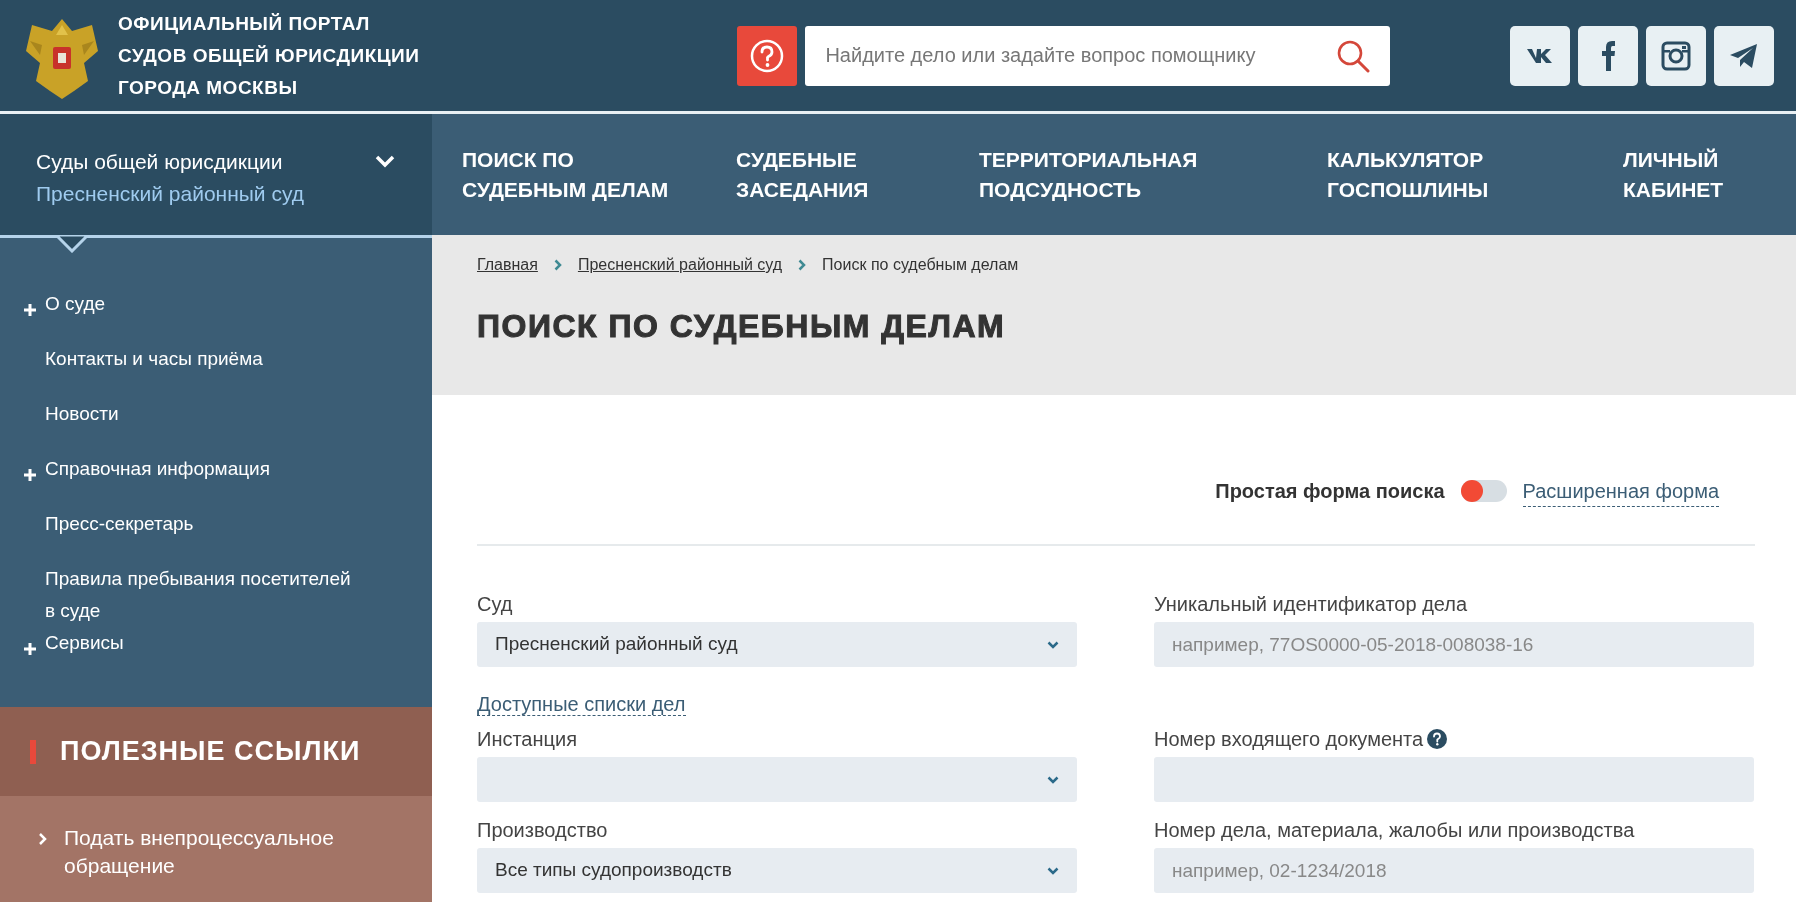 Image resolution: width=1796 pixels, height=905 pixels. I want to click on search-field: Найдите дело или задайте вопрос помощнику, so click(1098, 55).